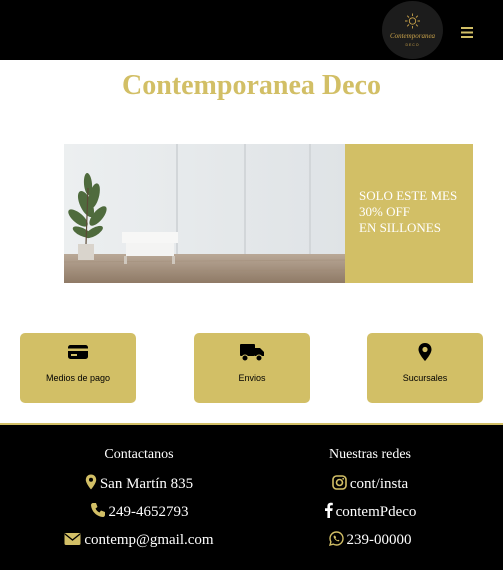  Describe the element at coordinates (400, 227) in the screenshot. I see `promo-line: EN SILLONES` at that location.